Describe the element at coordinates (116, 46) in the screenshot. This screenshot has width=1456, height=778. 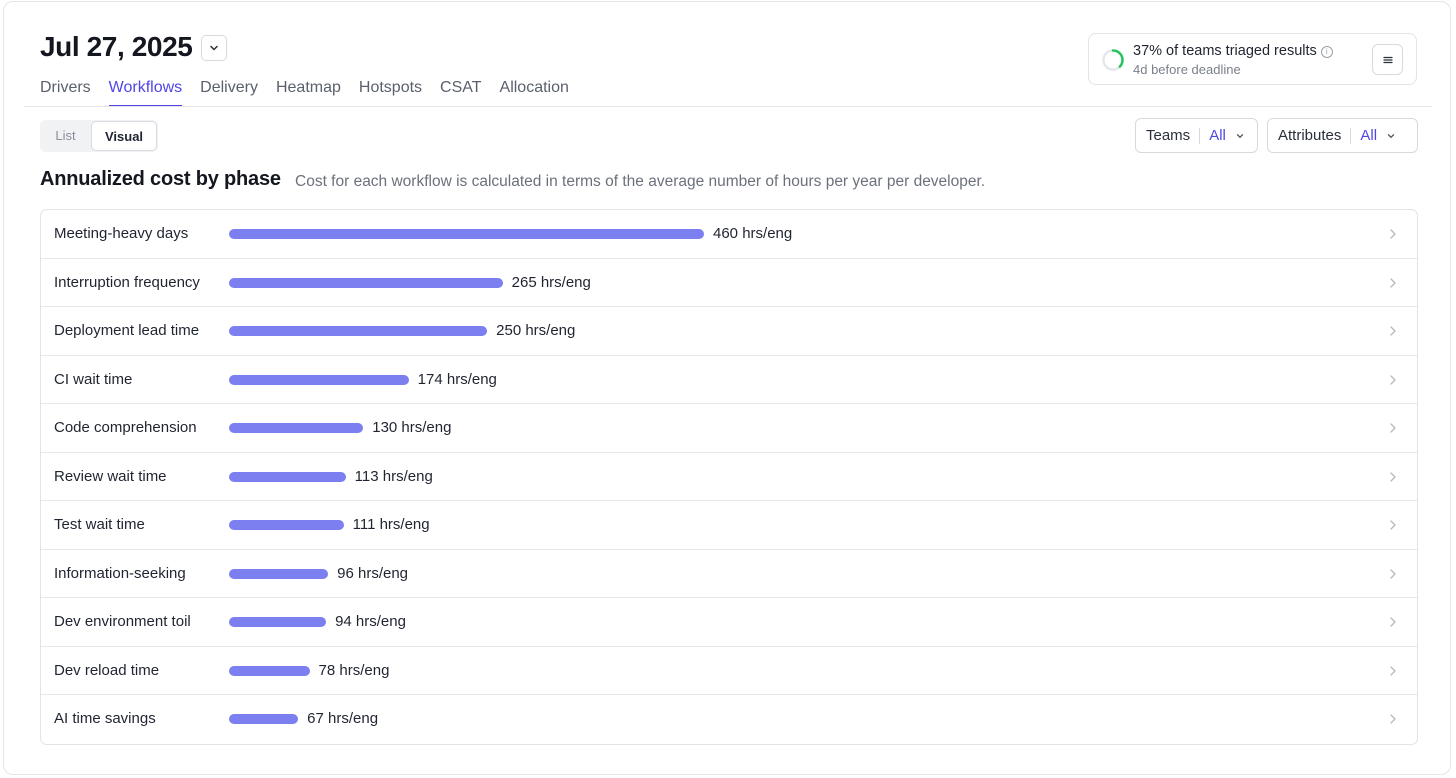
I see `date-title: Jul 27, 2025` at that location.